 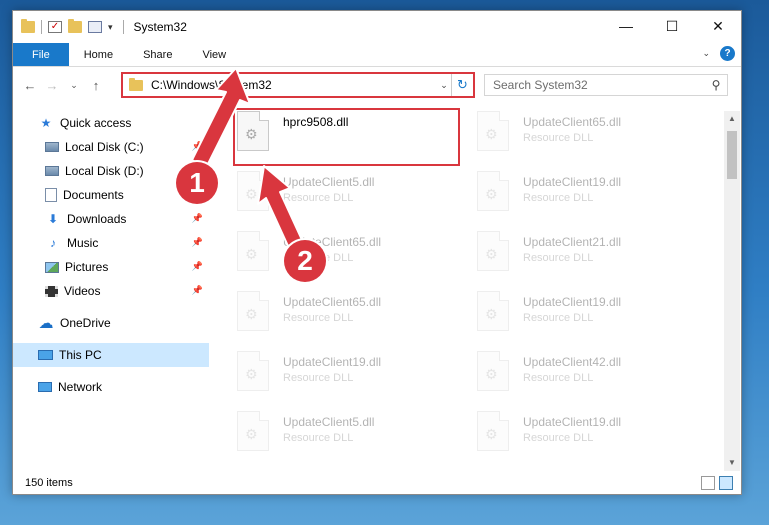 What do you see at coordinates (597, 139) in the screenshot?
I see `file-item: ⚙ UpdateClient65.dll Resource DLL` at bounding box center [597, 139].